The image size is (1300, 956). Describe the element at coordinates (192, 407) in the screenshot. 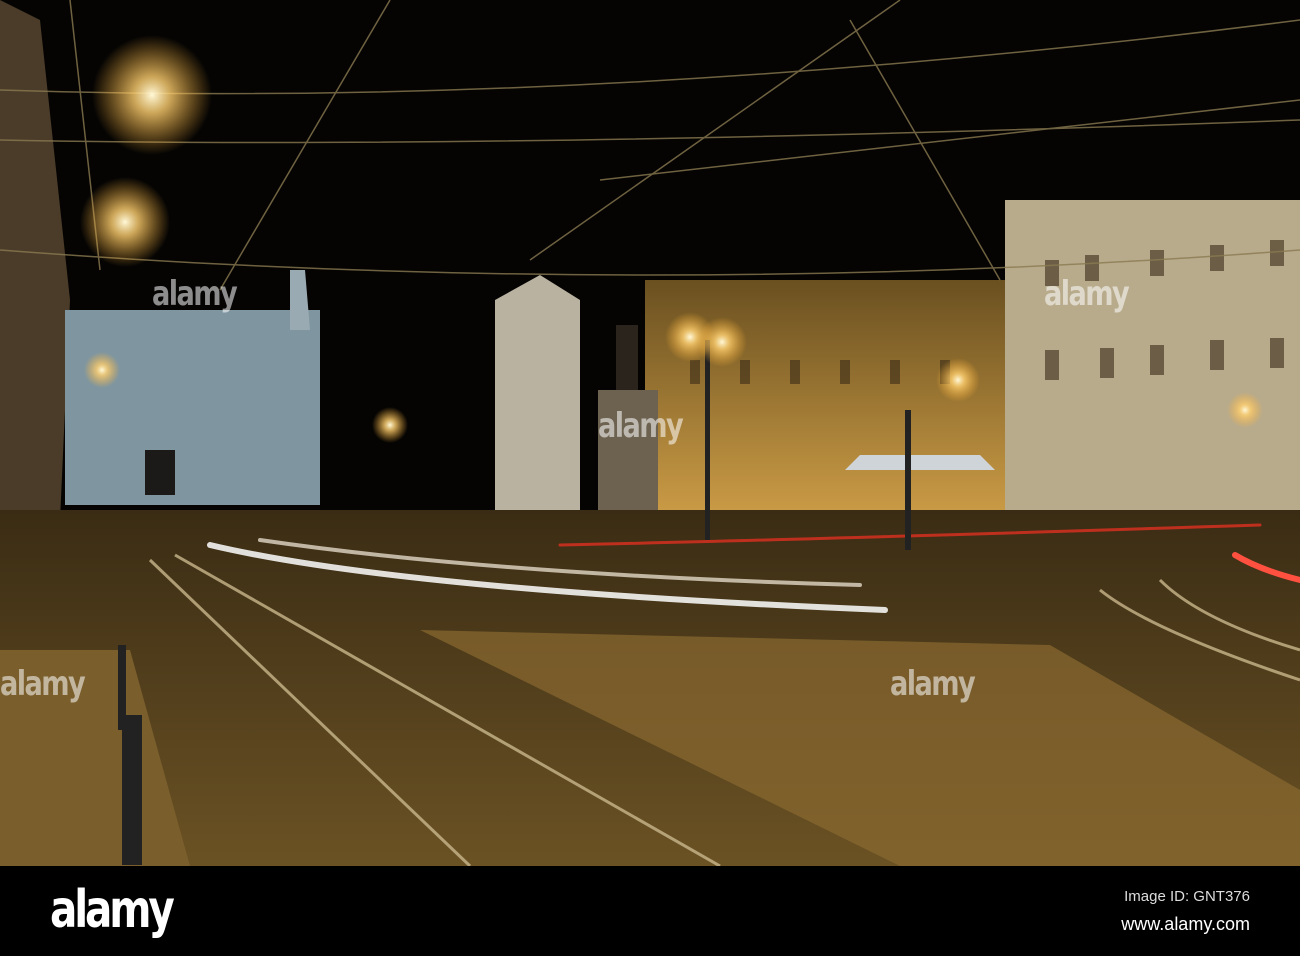

I see `church-facade` at that location.